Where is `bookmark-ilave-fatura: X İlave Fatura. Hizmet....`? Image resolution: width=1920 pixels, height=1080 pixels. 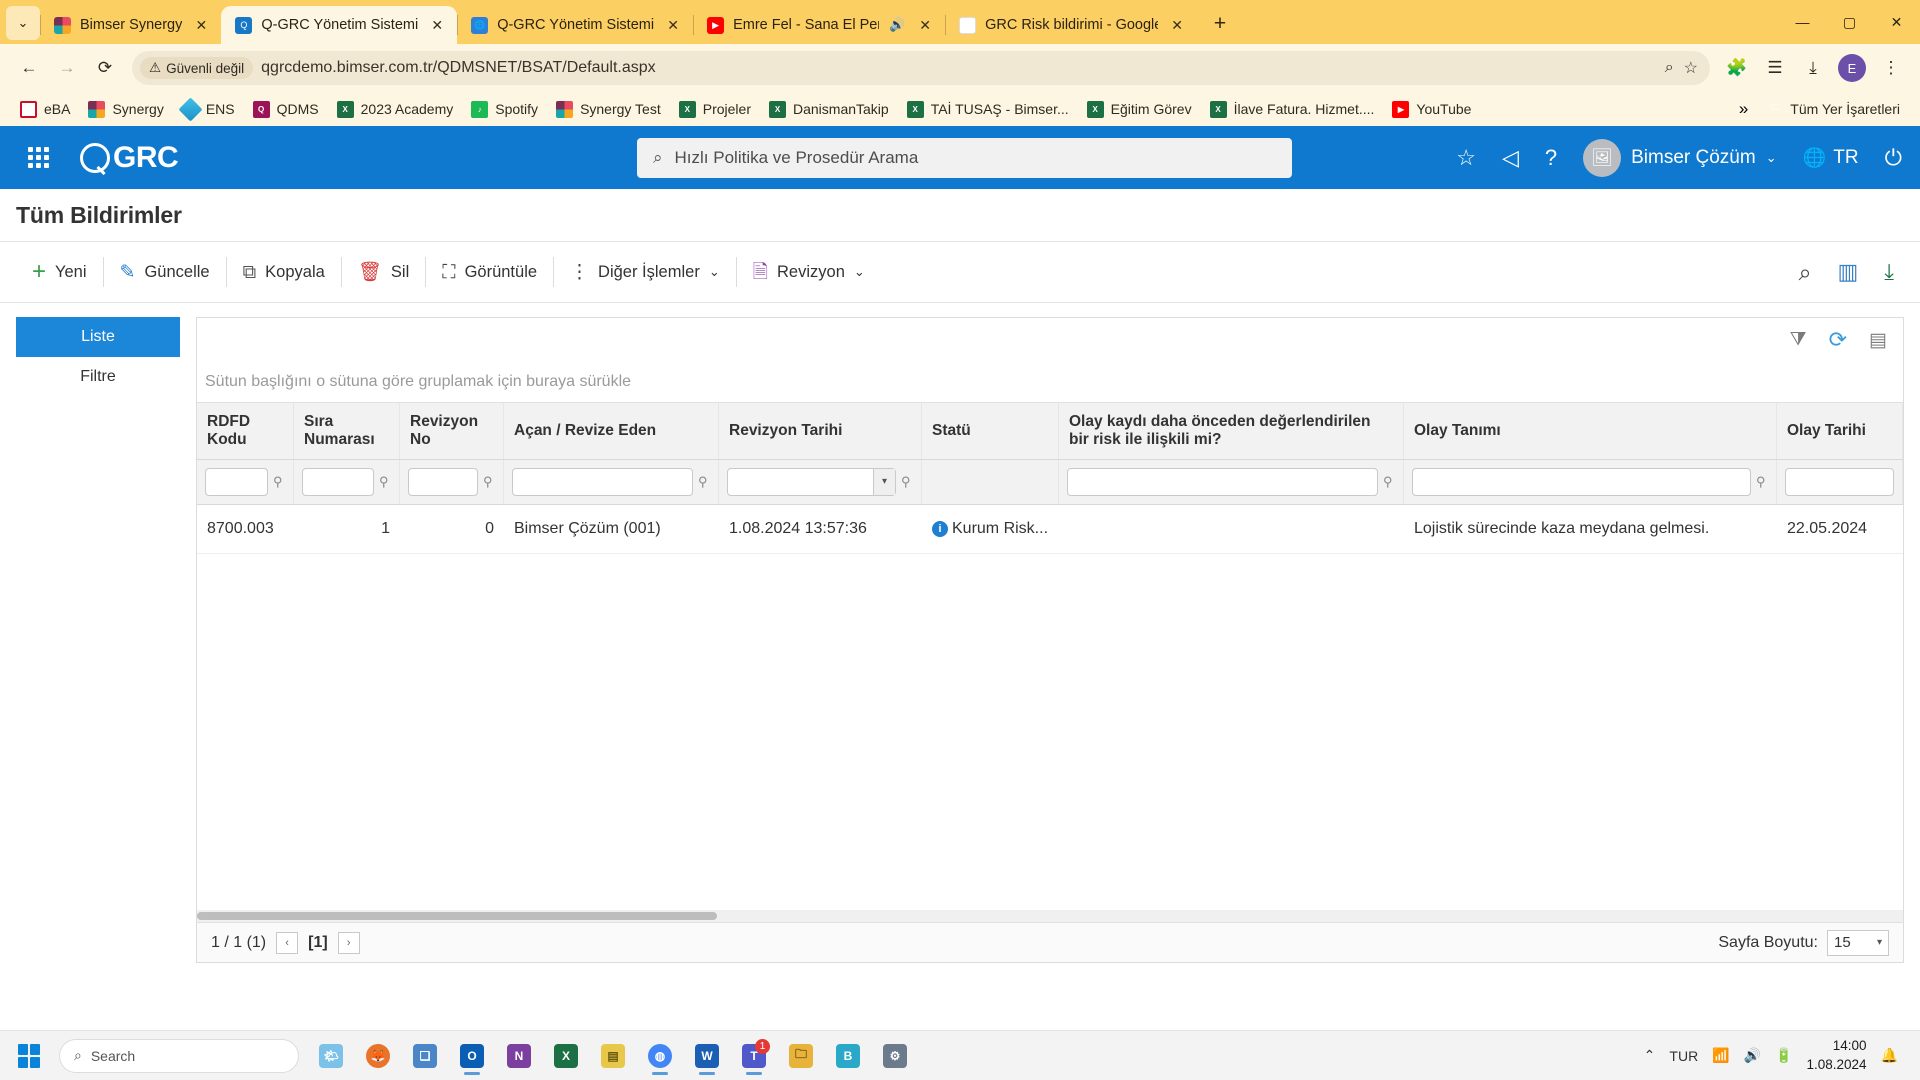
bookmark-ilave-fatura: X İlave Fatura. Hizmet.... is located at coordinates (1292, 109).